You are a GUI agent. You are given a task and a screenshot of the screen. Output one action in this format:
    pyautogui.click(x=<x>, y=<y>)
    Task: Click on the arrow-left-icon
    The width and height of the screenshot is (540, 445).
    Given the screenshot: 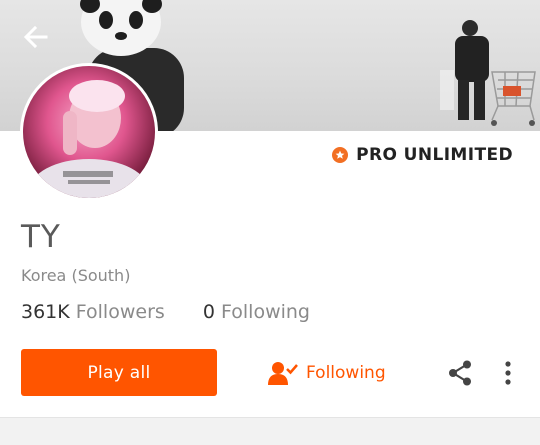 What is the action you would take?
    pyautogui.click(x=35, y=37)
    